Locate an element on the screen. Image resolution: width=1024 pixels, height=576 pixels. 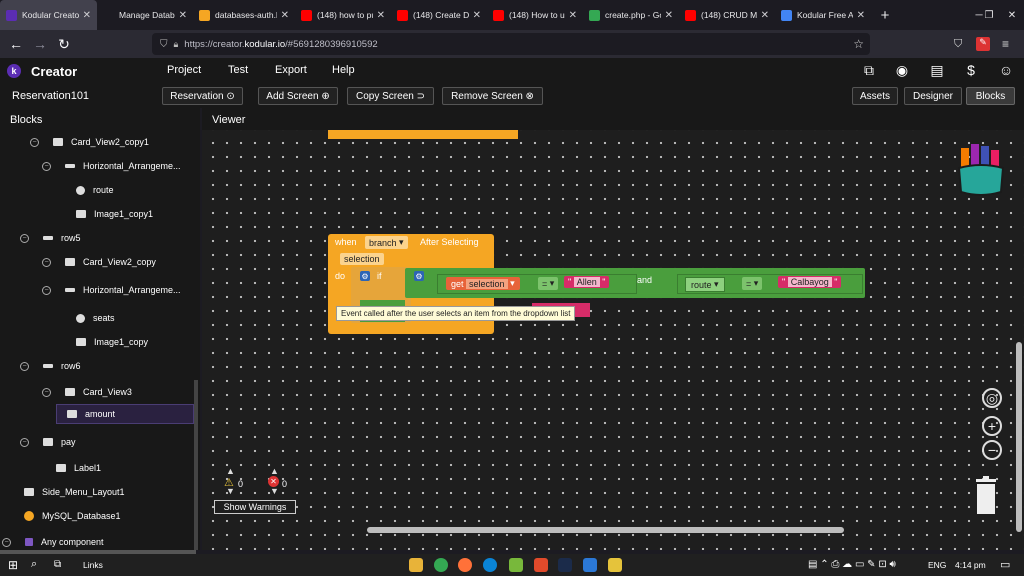
menu-export: Export is located at coordinates (291, 70).